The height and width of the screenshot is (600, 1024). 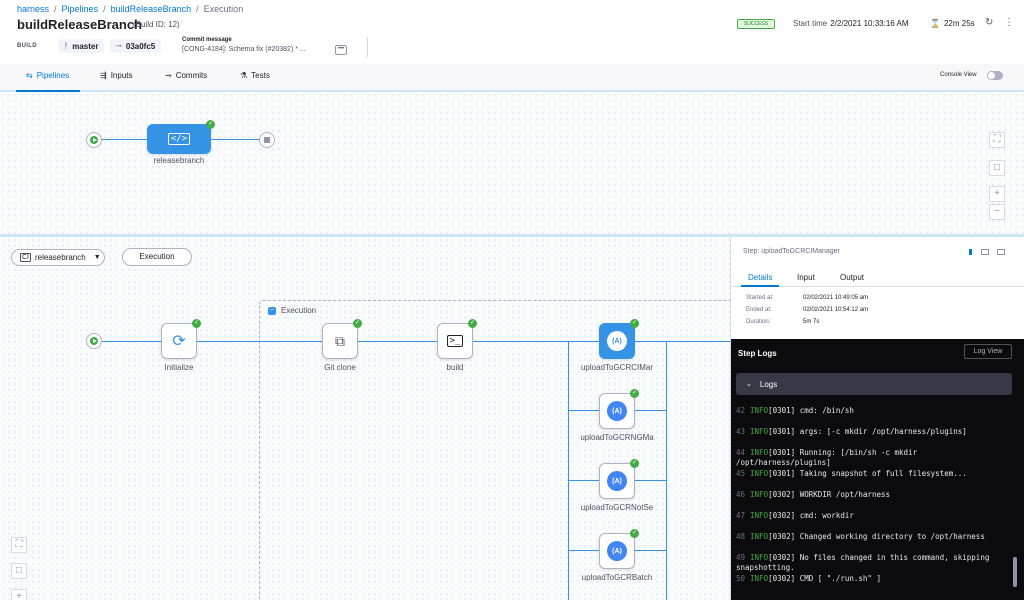 I want to click on step-label: uploadToGCRCIMar, so click(x=617, y=367).